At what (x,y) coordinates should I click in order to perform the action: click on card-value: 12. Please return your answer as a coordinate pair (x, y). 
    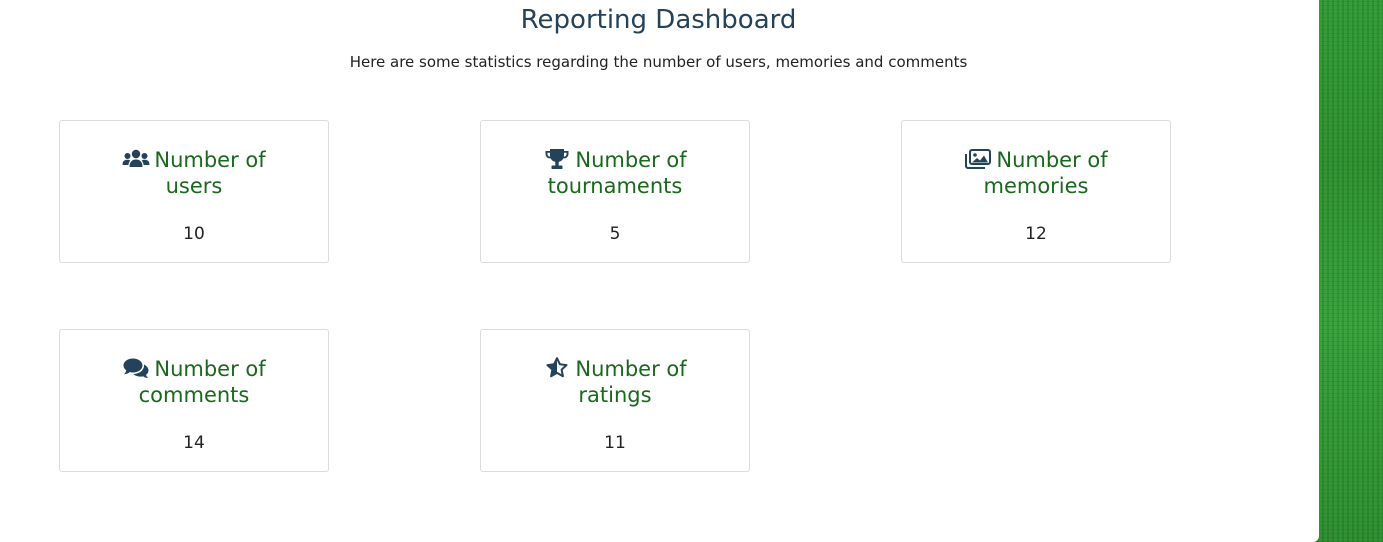
    Looking at the image, I should click on (1036, 234).